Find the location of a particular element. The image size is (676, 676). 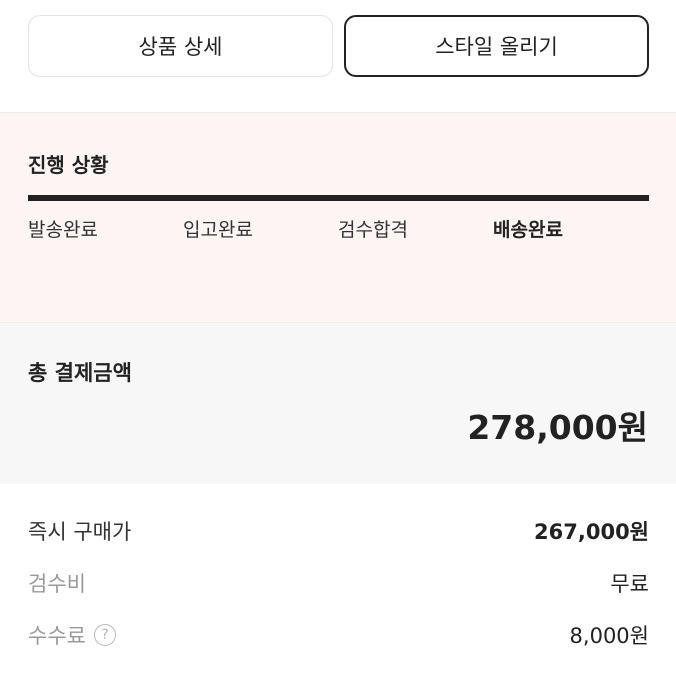

commission-label-wrap: 수수료 ? is located at coordinates (72, 635).